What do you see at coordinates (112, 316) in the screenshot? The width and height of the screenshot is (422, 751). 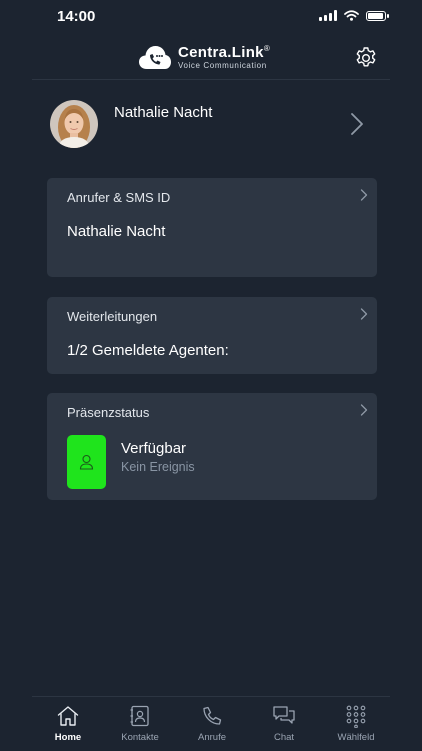 I see `forwarding-title: Weiterleitungen` at bounding box center [112, 316].